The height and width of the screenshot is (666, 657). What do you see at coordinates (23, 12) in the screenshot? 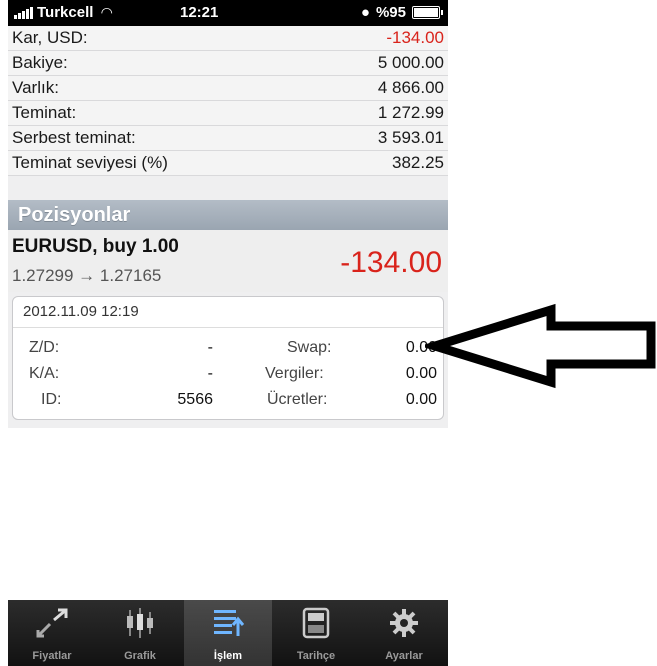
I see `signal-icon` at bounding box center [23, 12].